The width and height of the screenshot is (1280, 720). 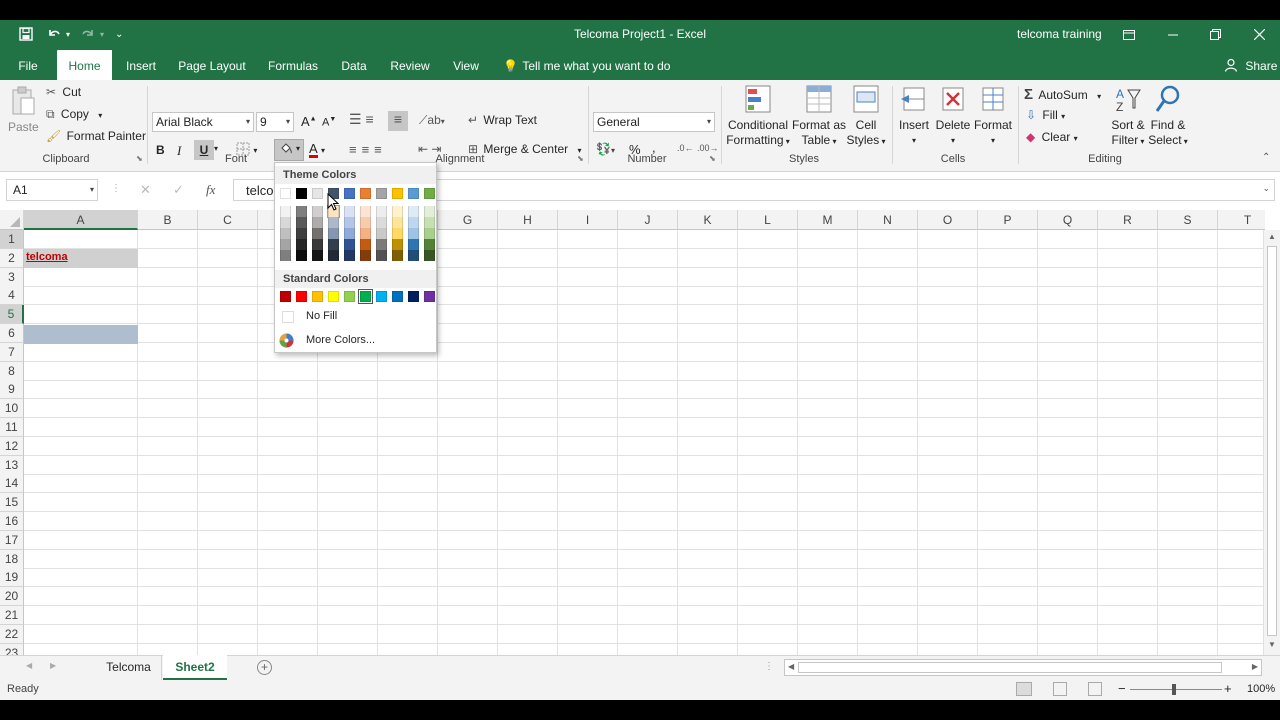 I want to click on row-header-1: 1, so click(x=12, y=239).